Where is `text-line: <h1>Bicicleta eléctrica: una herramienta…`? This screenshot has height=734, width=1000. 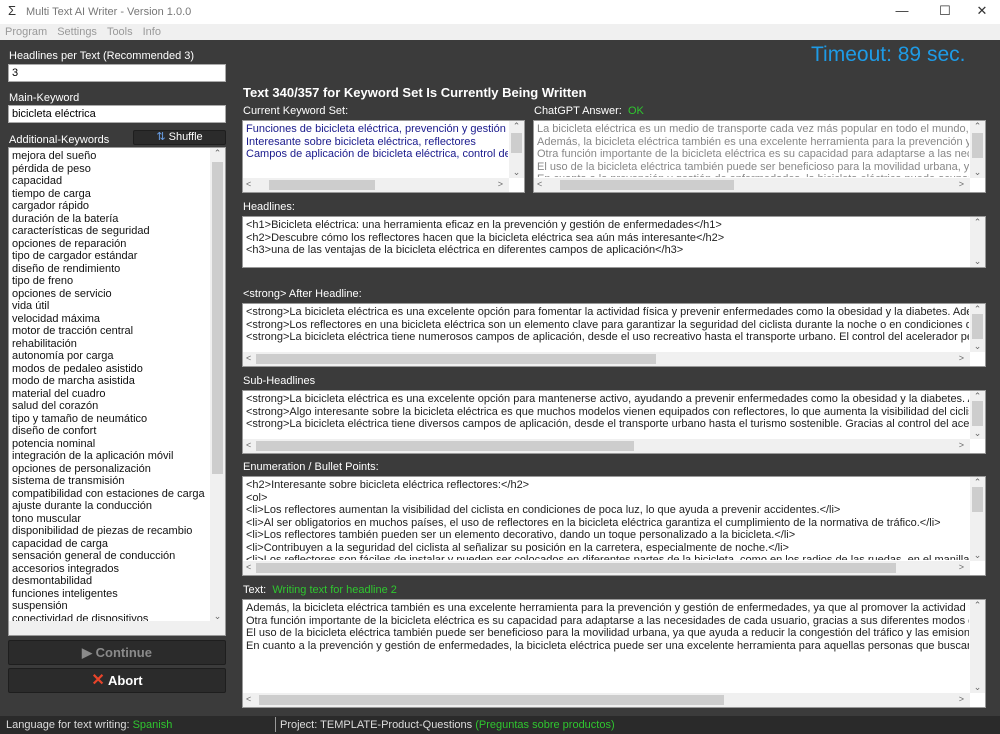 text-line: <h1>Bicicleta eléctrica: una herramienta… is located at coordinates (484, 225).